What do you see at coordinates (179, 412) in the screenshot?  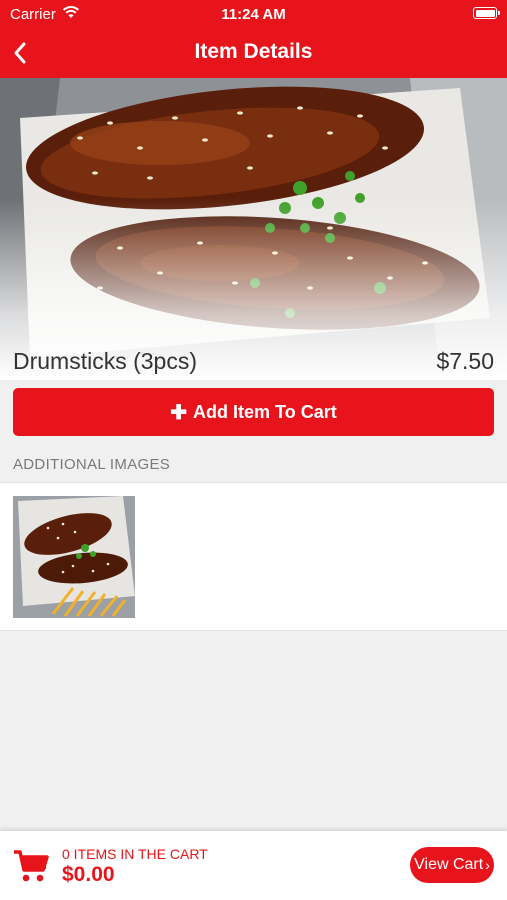 I see `plus-icon: ✚` at bounding box center [179, 412].